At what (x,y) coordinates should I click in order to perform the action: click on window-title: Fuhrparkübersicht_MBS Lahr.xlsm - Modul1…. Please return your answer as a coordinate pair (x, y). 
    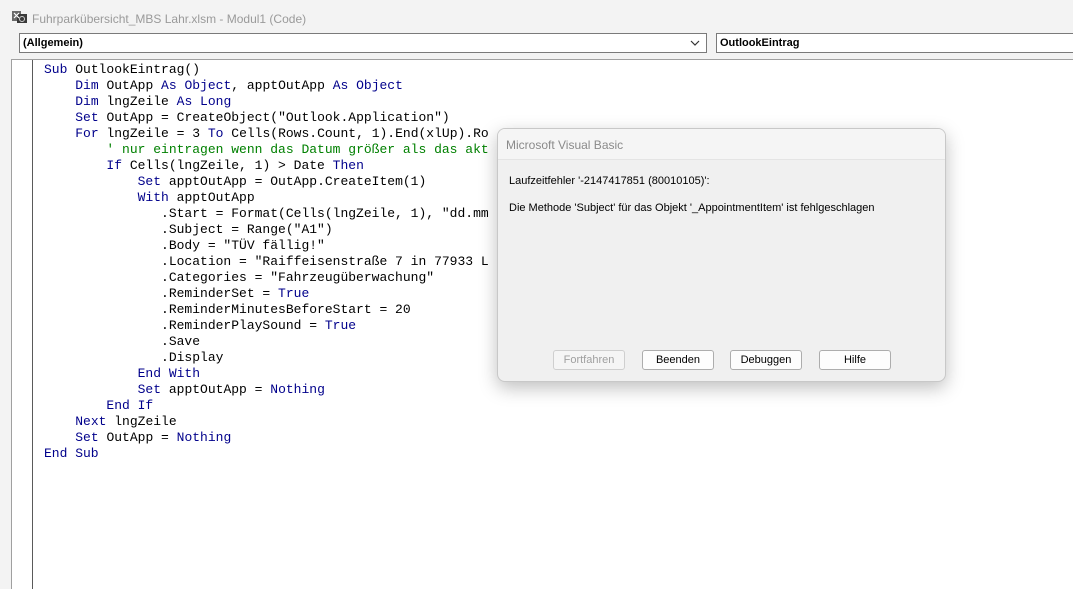
    Looking at the image, I should click on (169, 19).